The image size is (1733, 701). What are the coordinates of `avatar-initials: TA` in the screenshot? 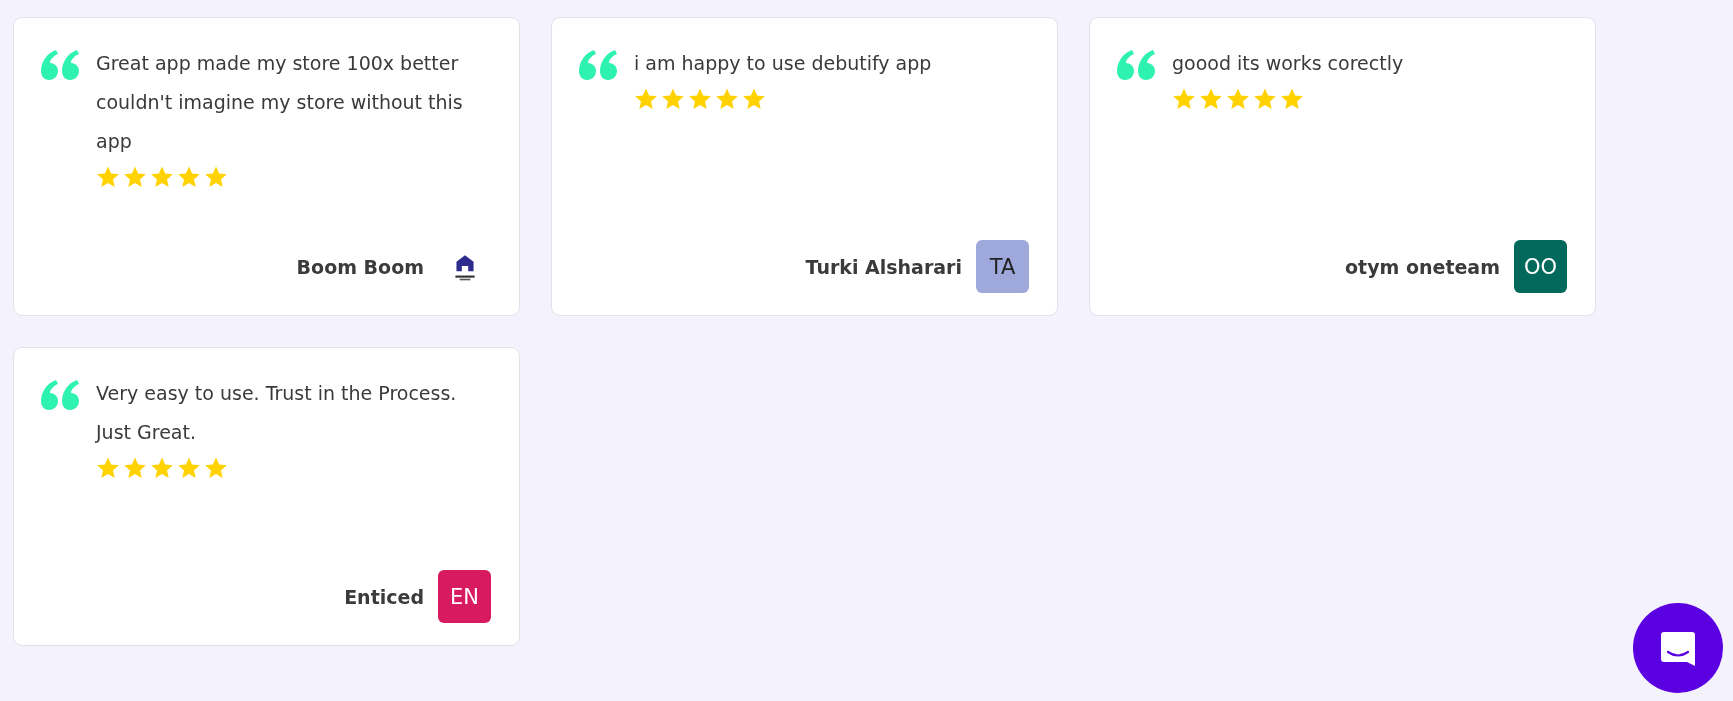 It's located at (1002, 266).